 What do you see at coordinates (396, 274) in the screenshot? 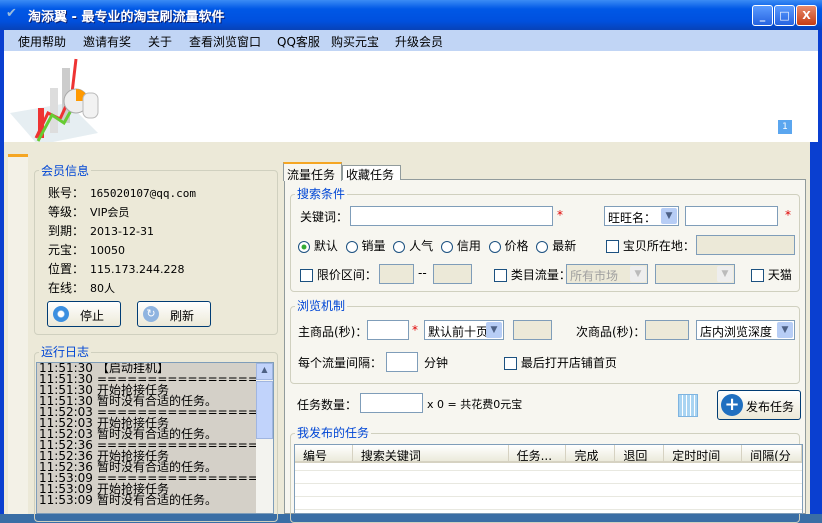
I see `price-min-input` at bounding box center [396, 274].